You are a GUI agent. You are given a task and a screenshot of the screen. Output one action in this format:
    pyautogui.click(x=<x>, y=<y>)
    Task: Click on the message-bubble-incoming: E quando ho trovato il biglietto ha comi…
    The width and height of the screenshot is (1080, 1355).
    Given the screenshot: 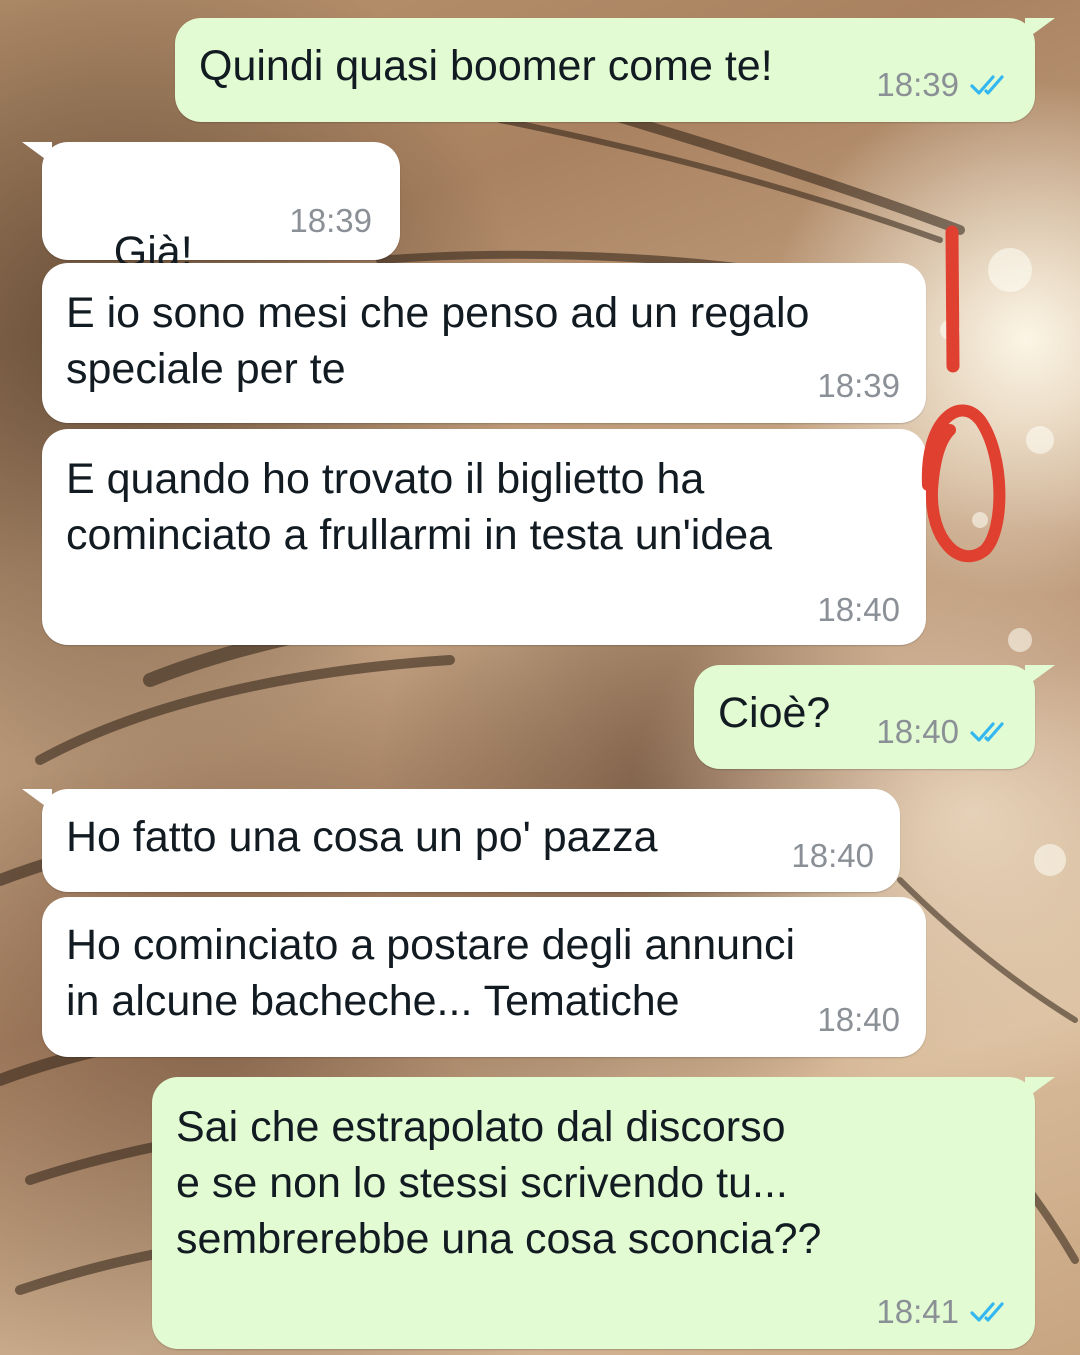 What is the action you would take?
    pyautogui.click(x=484, y=537)
    